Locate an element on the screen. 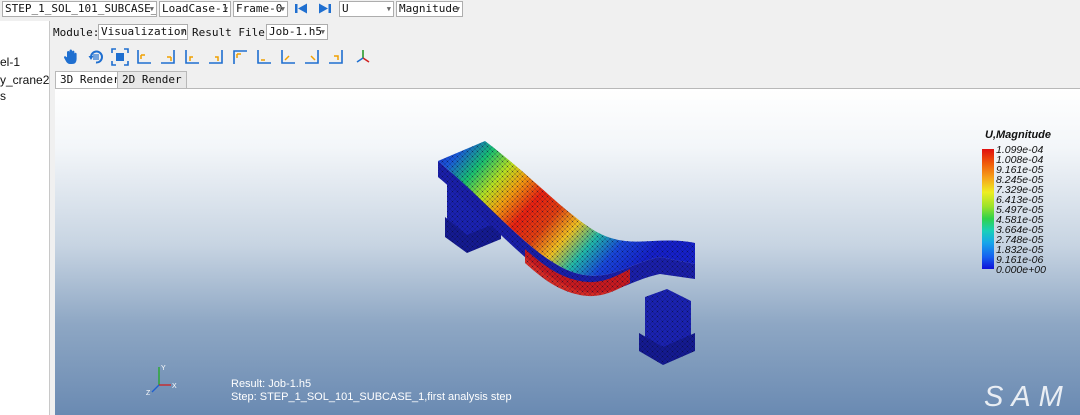 This screenshot has width=1080, height=415. step-select-value: STEP_1_SOL_101_SUBCASE_1 is located at coordinates (81, 8).